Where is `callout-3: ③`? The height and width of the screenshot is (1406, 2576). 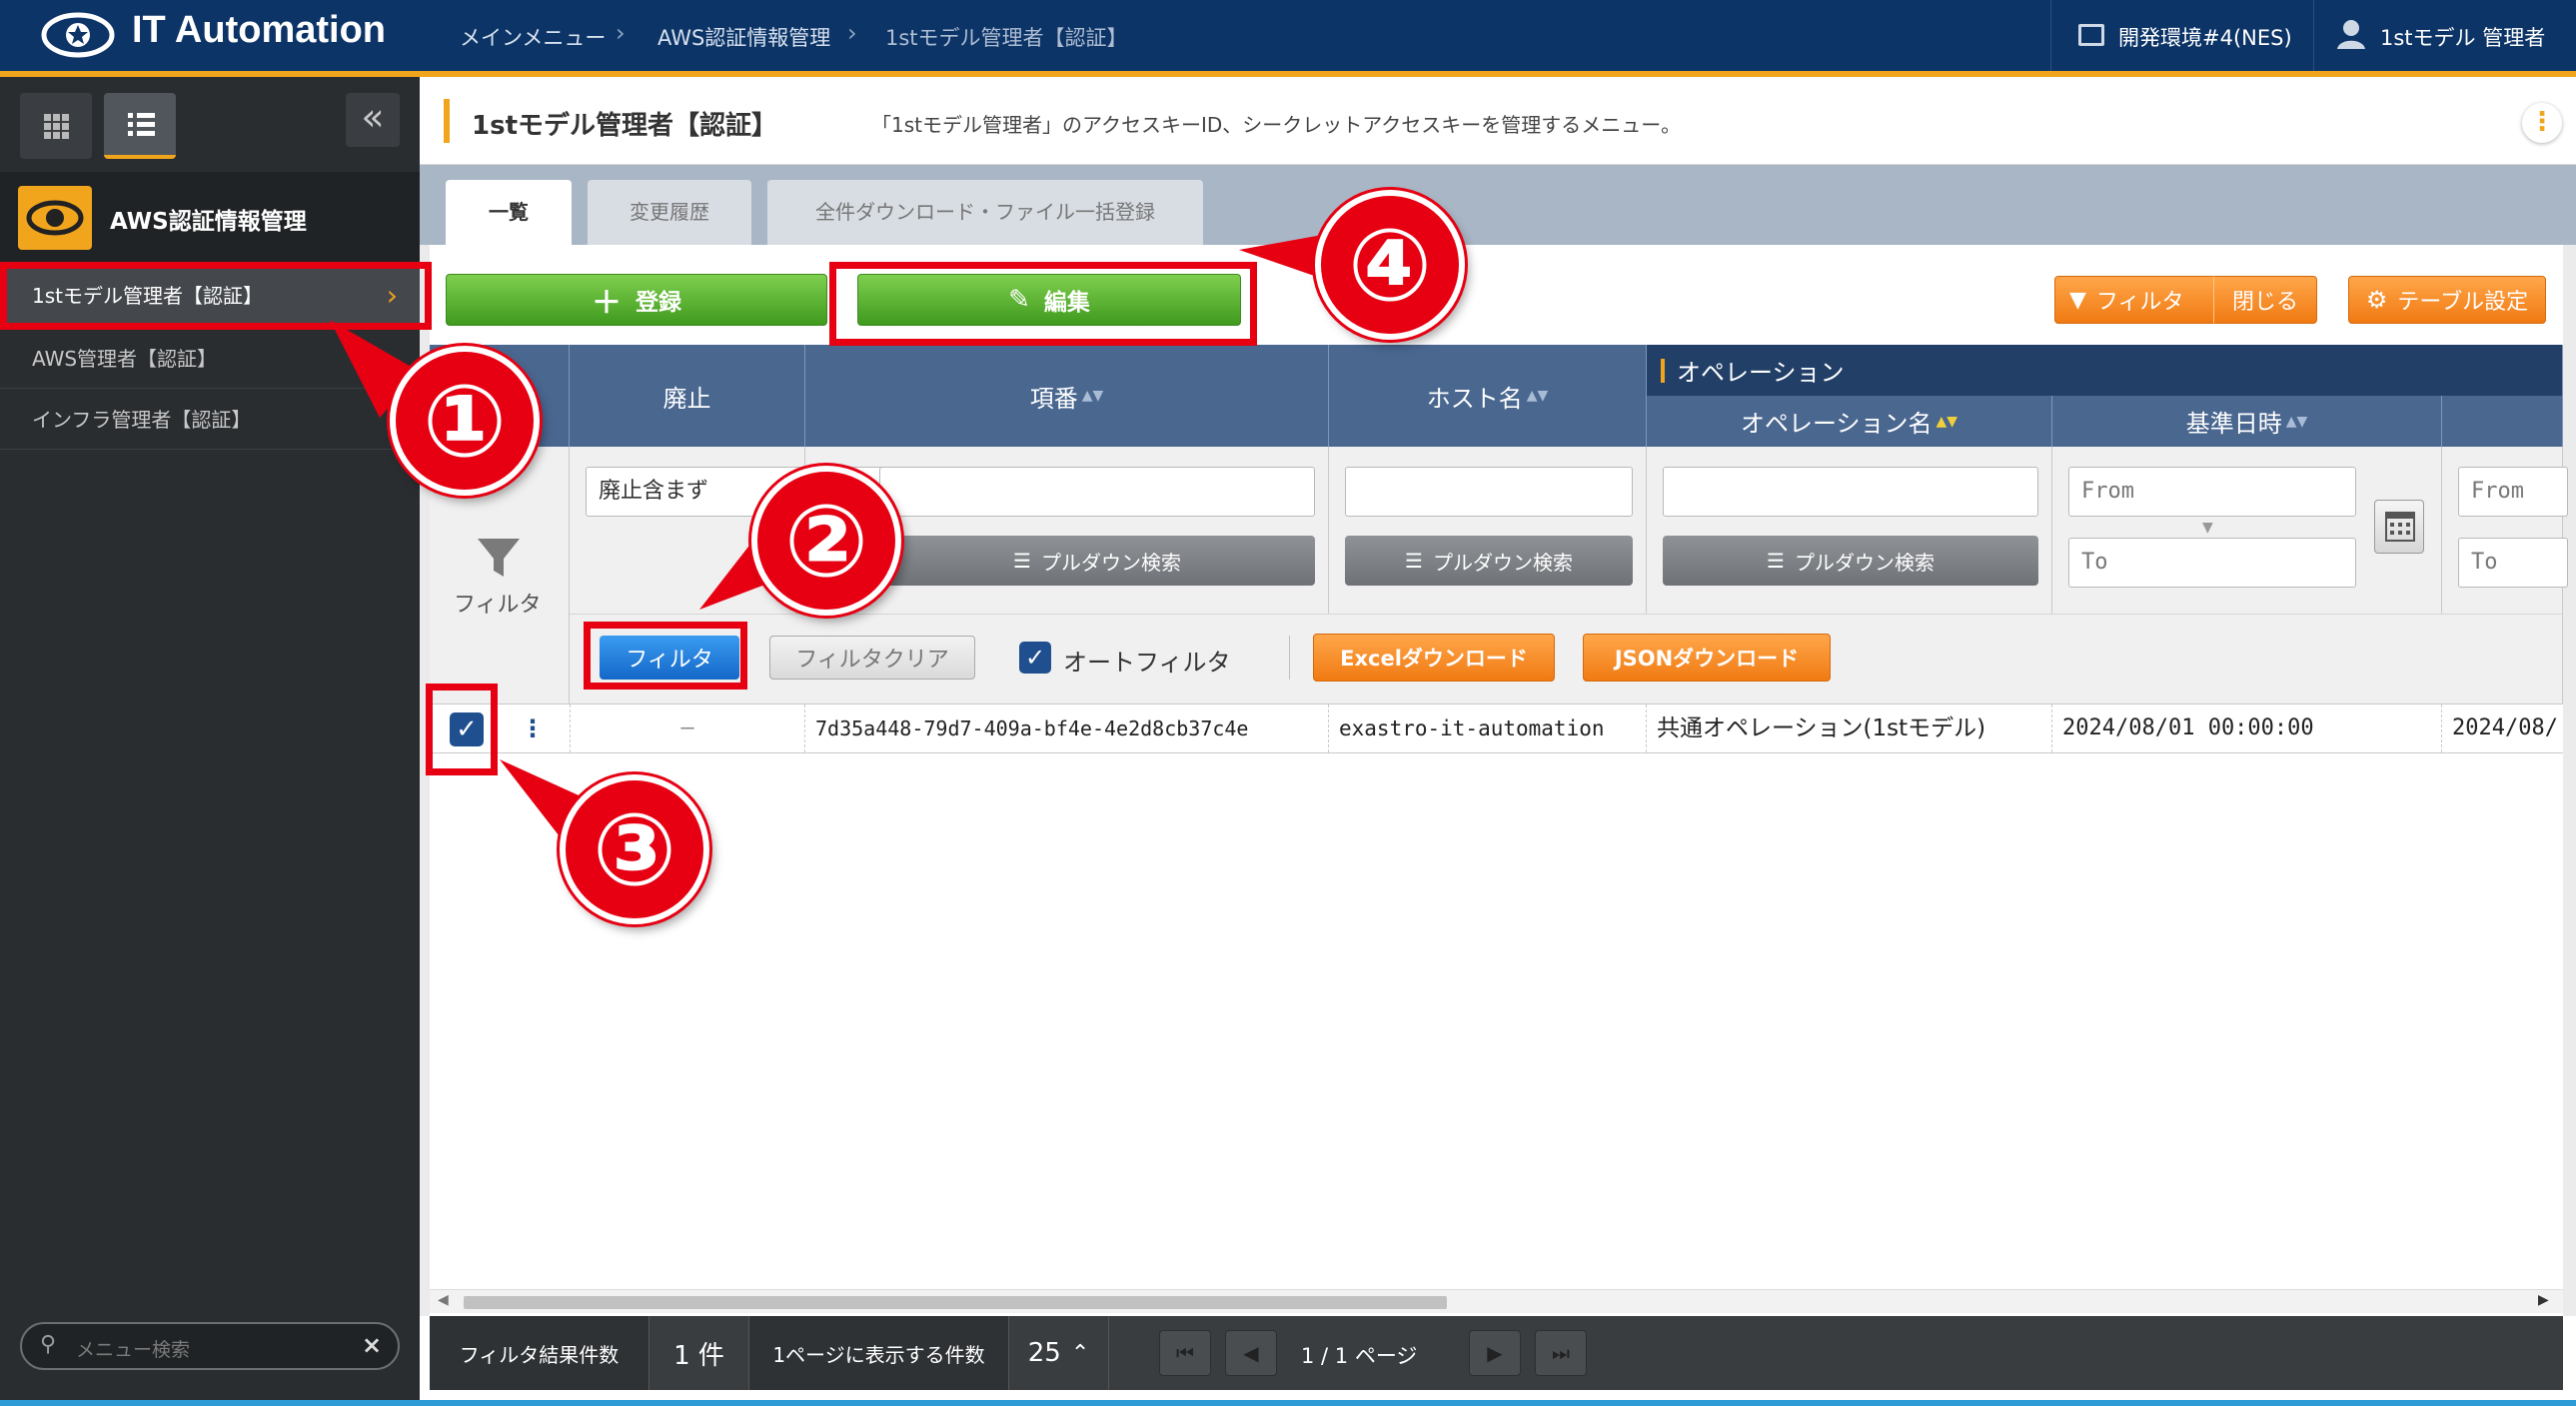 callout-3: ③ is located at coordinates (634, 849).